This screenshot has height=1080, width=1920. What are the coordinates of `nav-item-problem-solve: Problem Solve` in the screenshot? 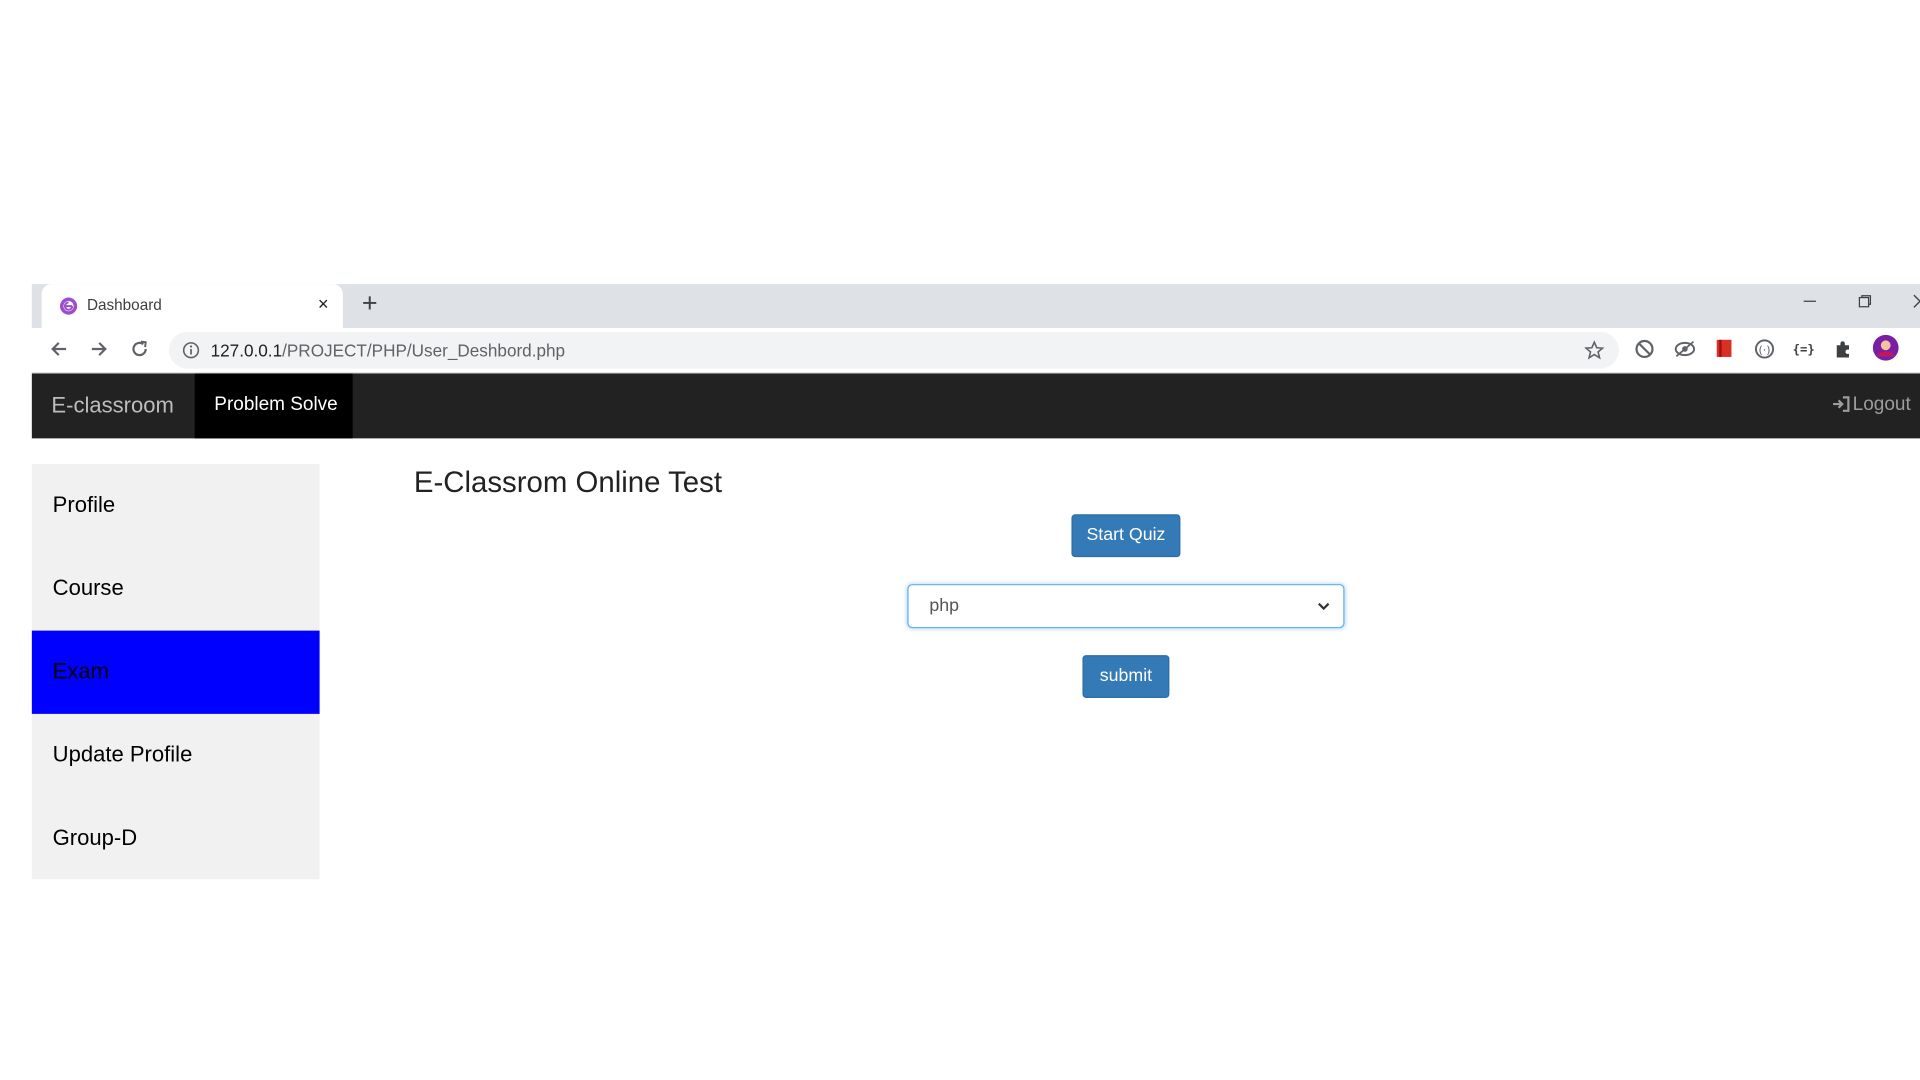 It's located at (273, 406).